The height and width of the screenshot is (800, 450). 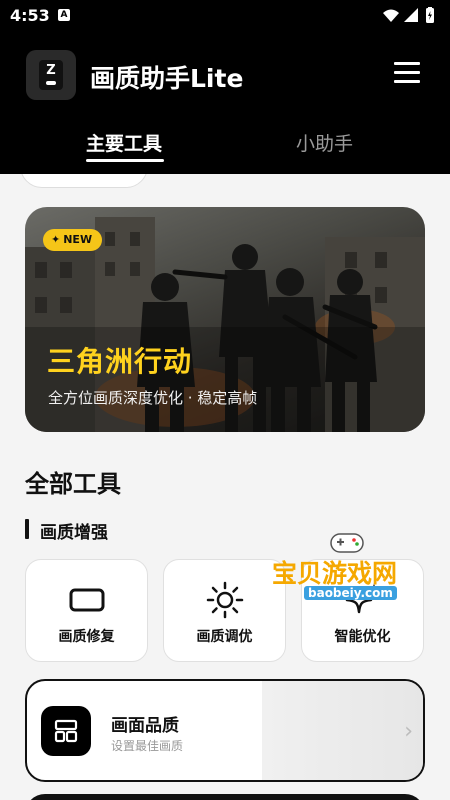 I want to click on section-title-all-tools: 全部工具, so click(x=73, y=484).